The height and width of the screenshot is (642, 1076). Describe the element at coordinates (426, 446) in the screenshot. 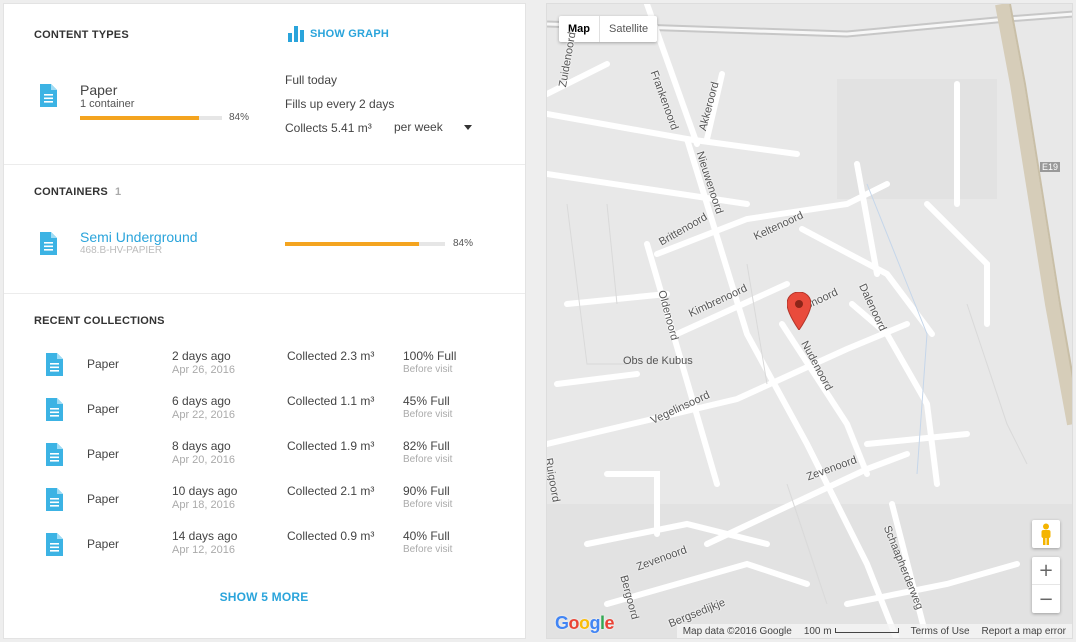

I see `collection-fill-level: 82% Full` at that location.